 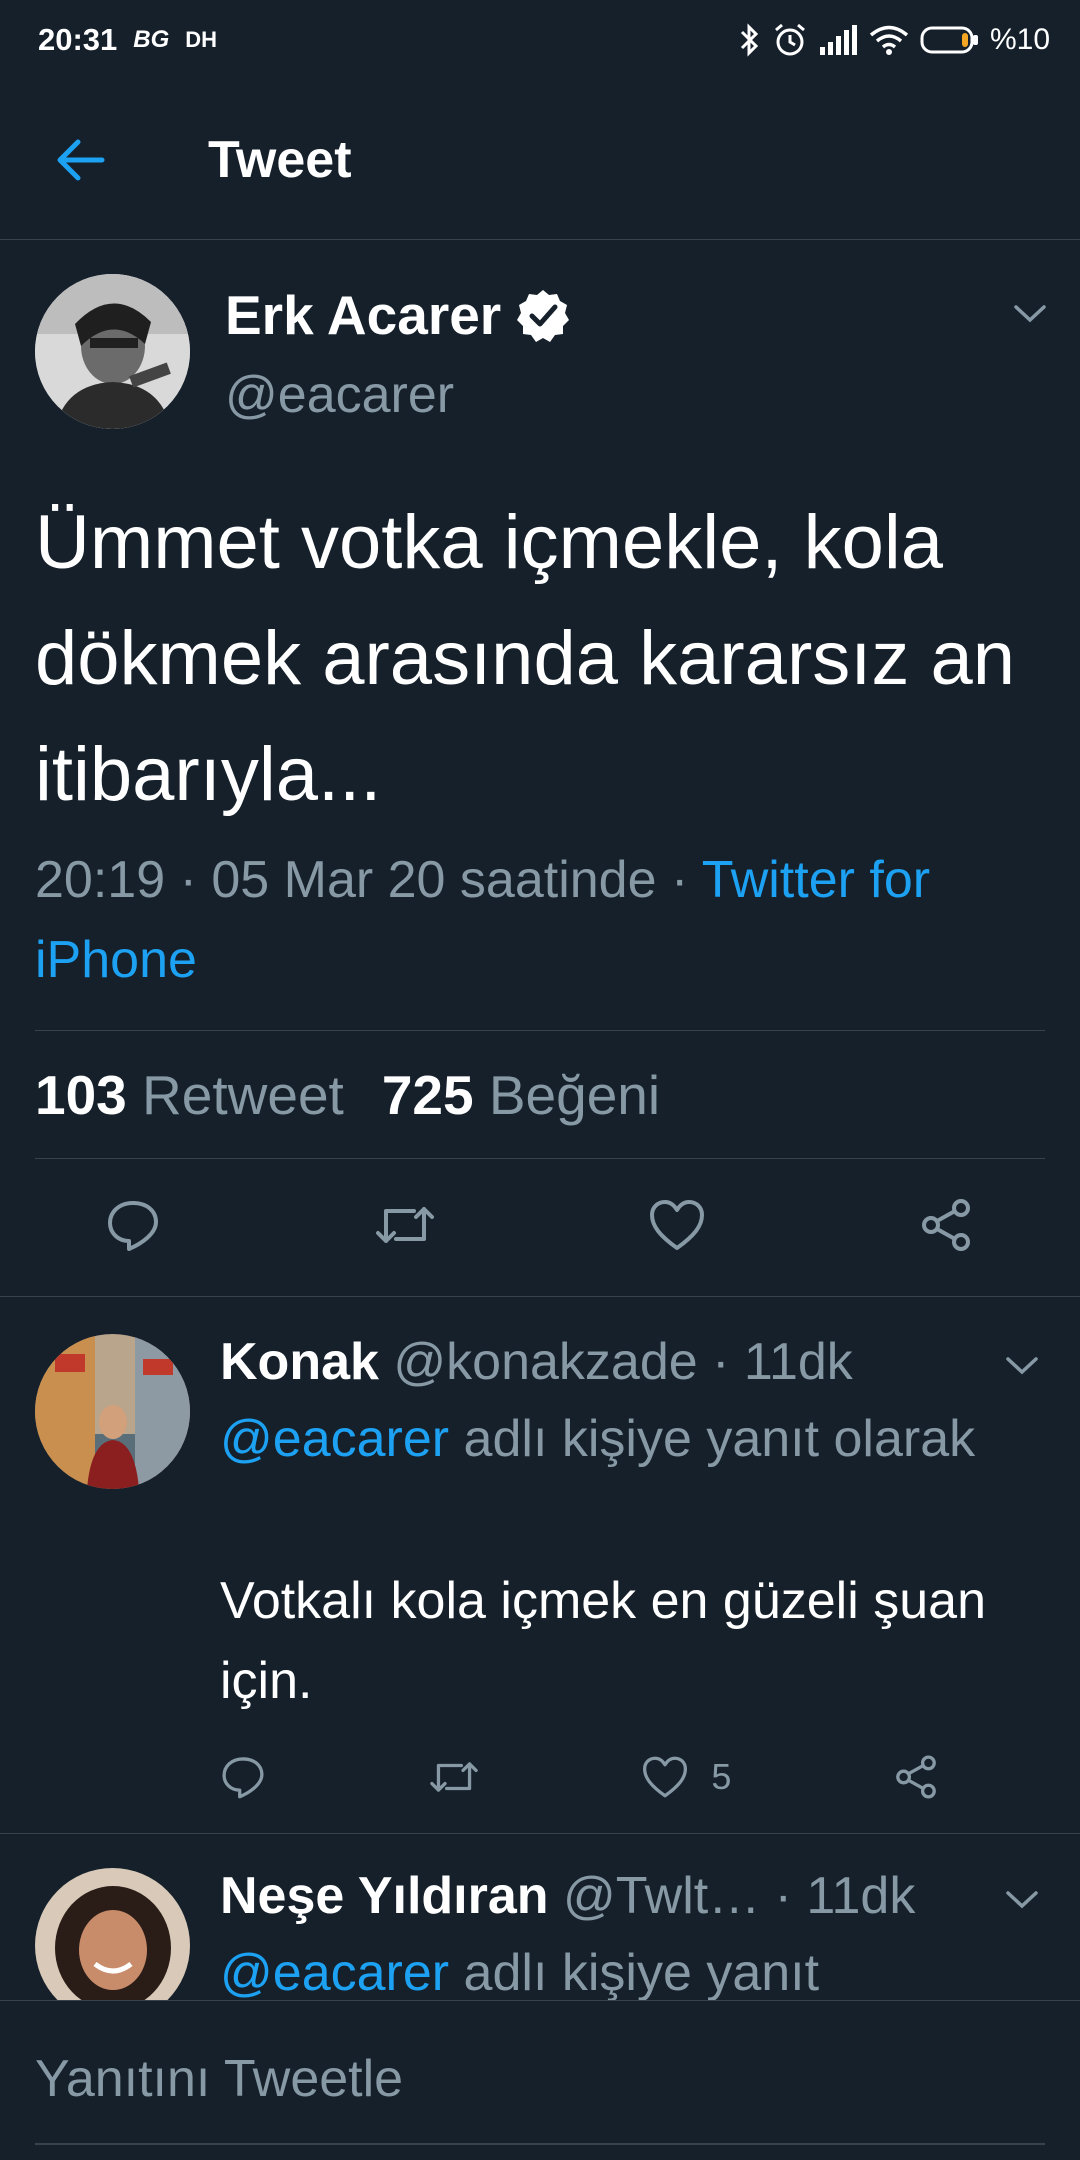 I want to click on reply-avatar, so click(x=112, y=1411).